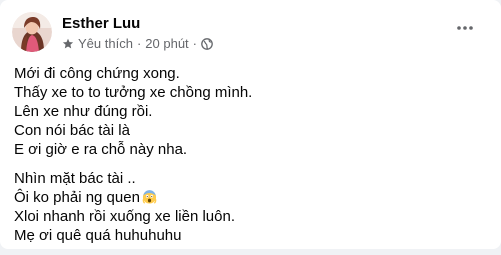 The width and height of the screenshot is (501, 255). Describe the element at coordinates (133, 92) in the screenshot. I see `post-line: Thấy xe to to tưởng xe chồng mình.` at that location.